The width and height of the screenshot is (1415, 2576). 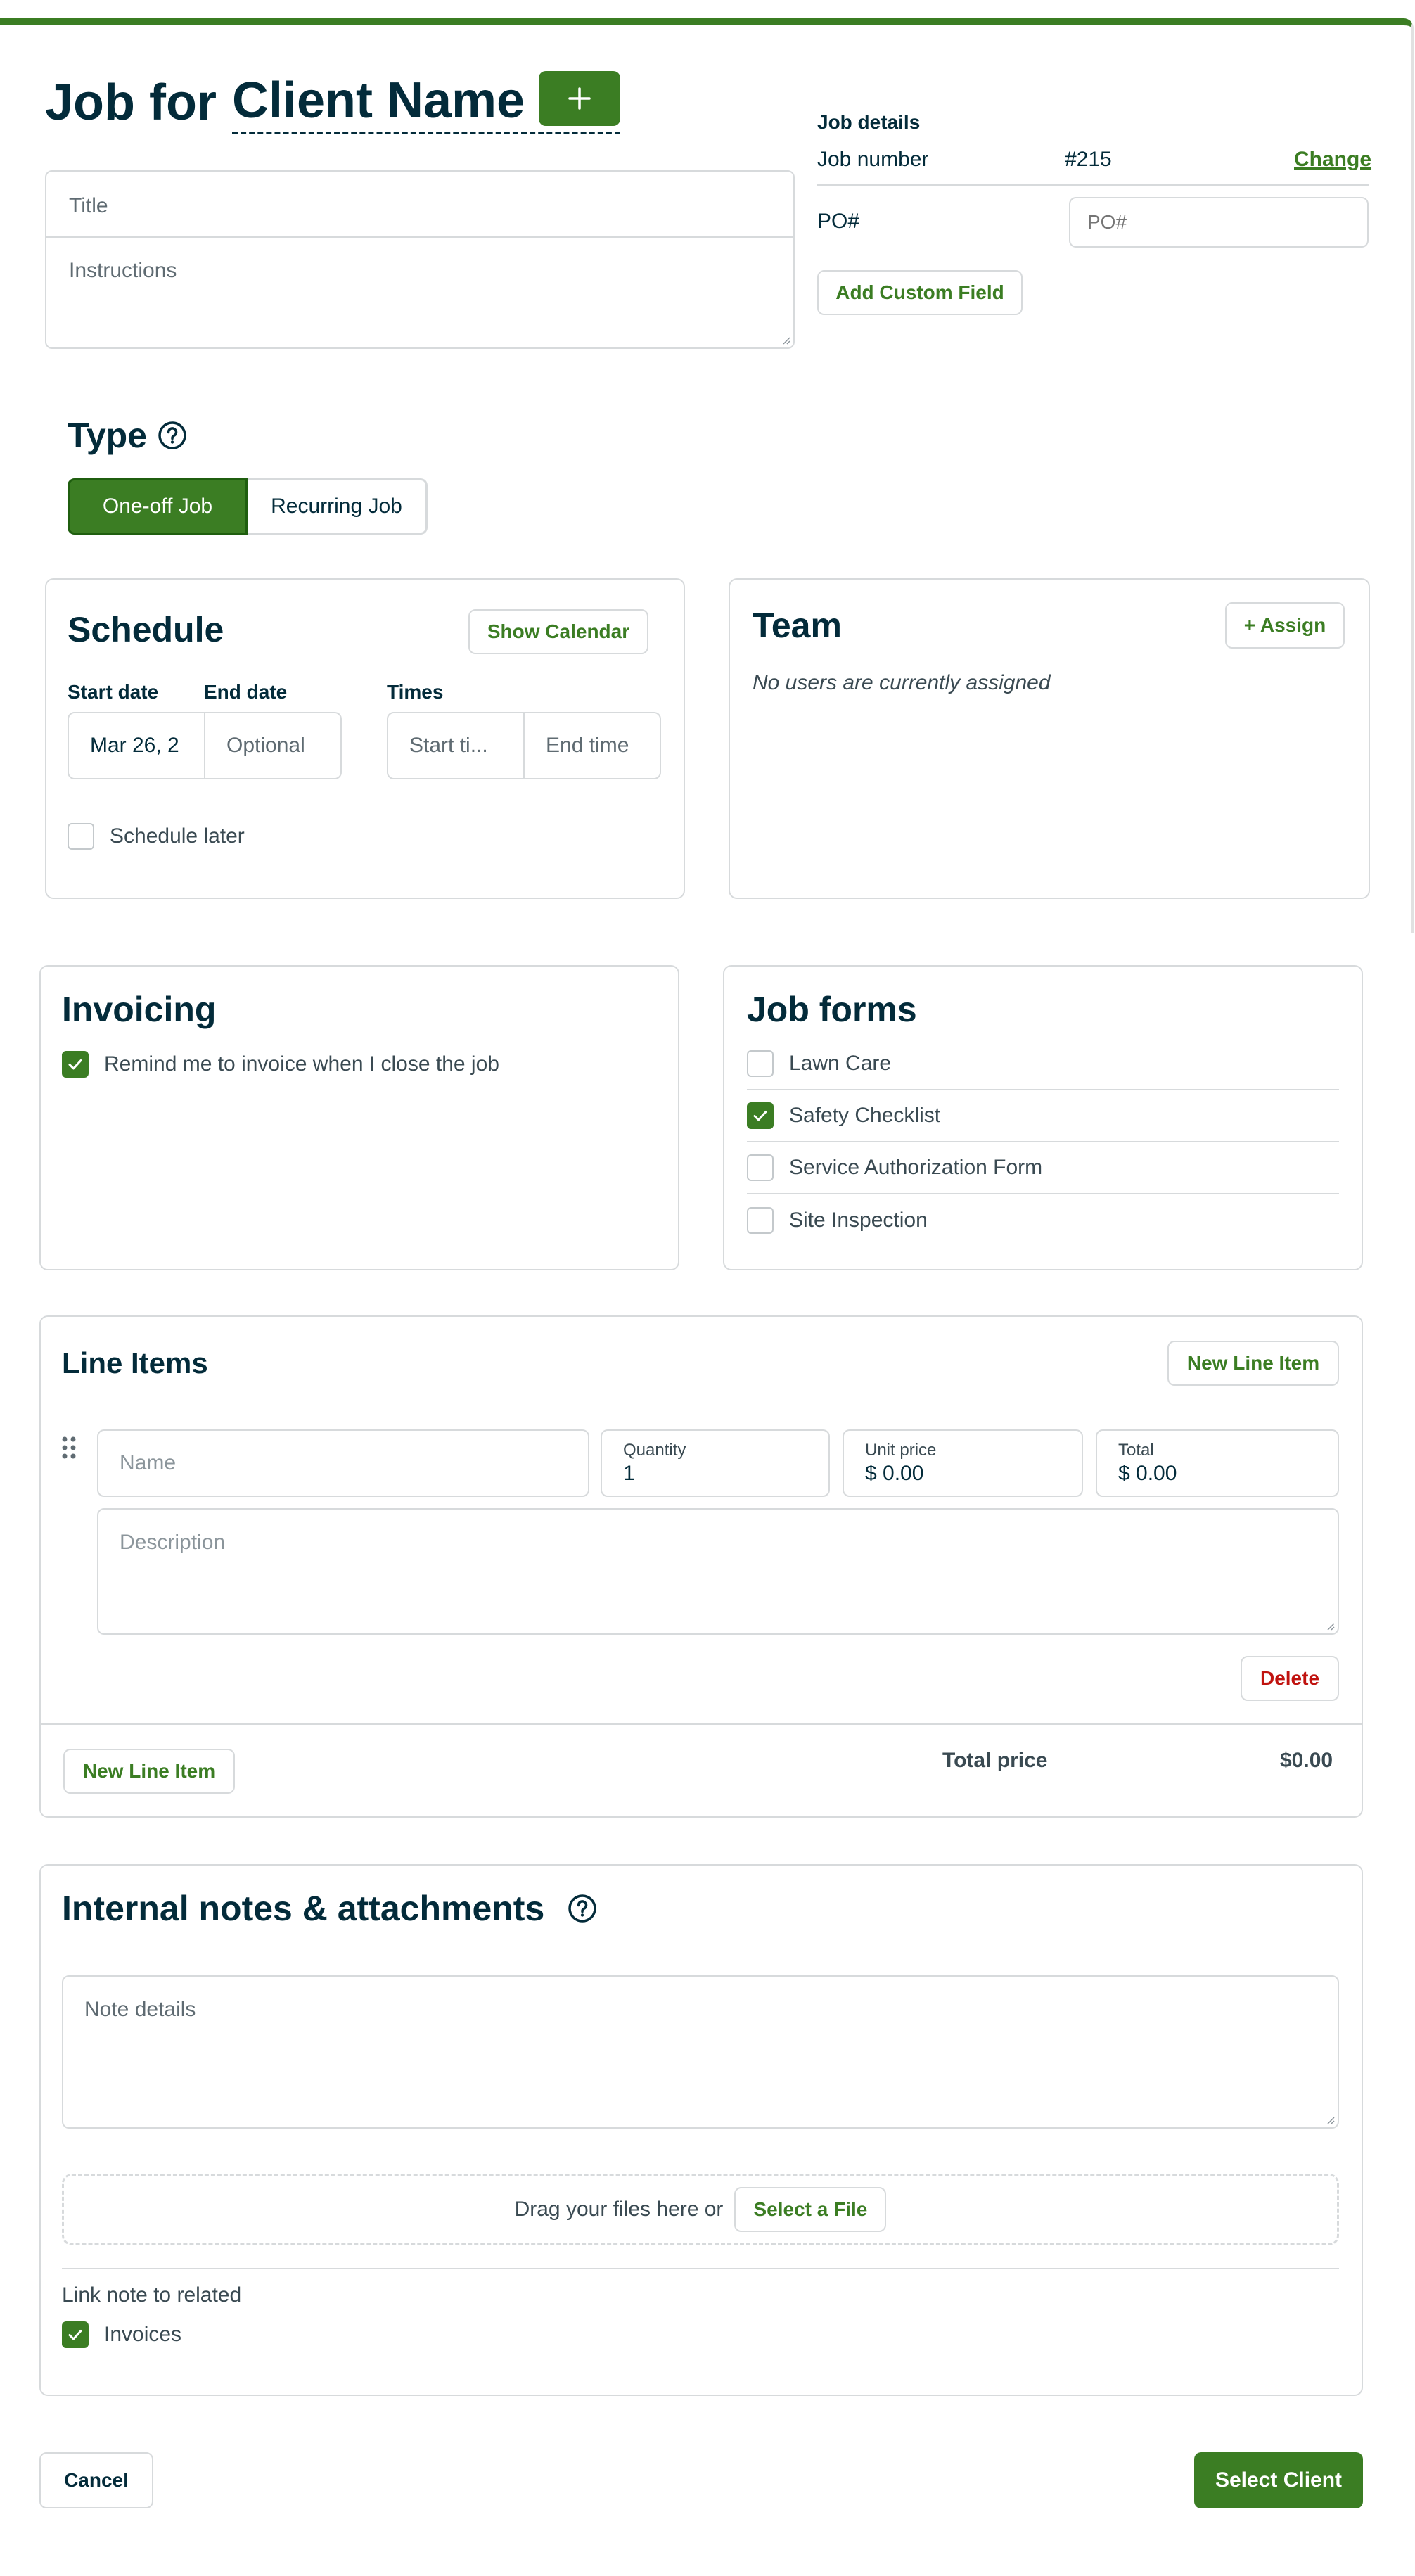 I want to click on total-value: $ 0.00, so click(x=1147, y=1473).